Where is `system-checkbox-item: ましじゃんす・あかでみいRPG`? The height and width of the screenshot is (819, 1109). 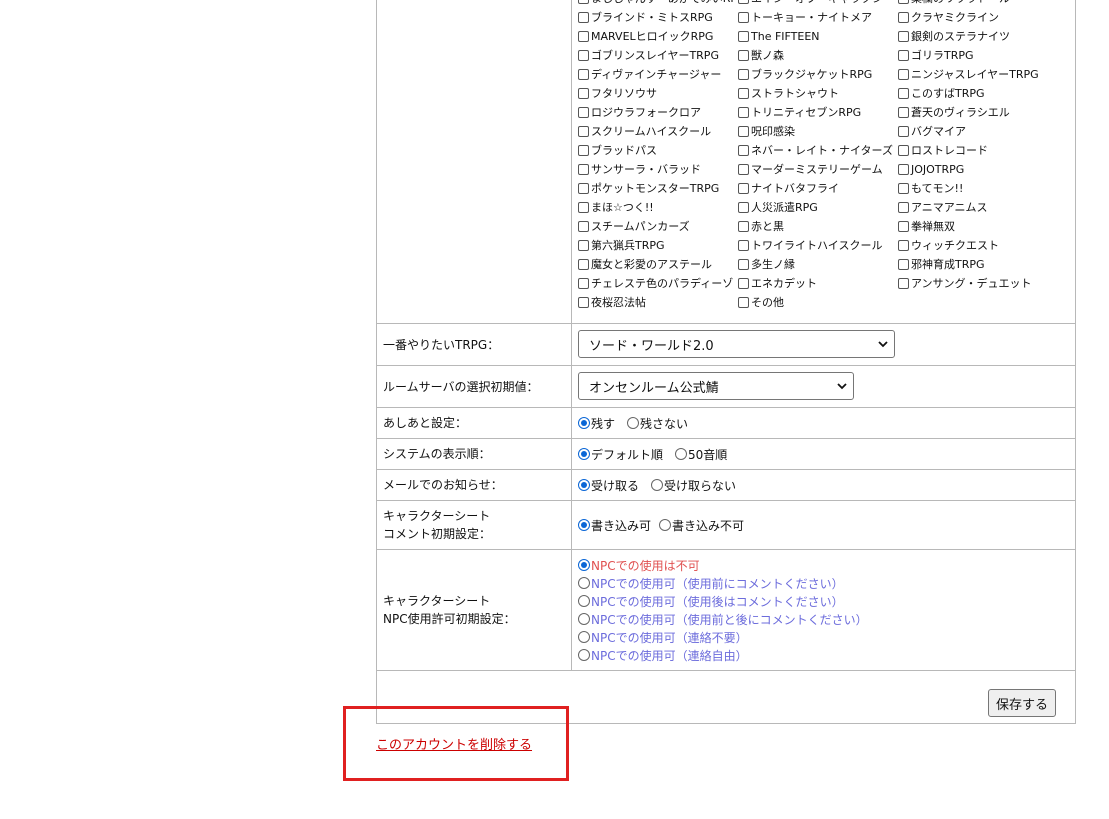 system-checkbox-item: ましじゃんす・あかでみいRPG is located at coordinates (662, 4).